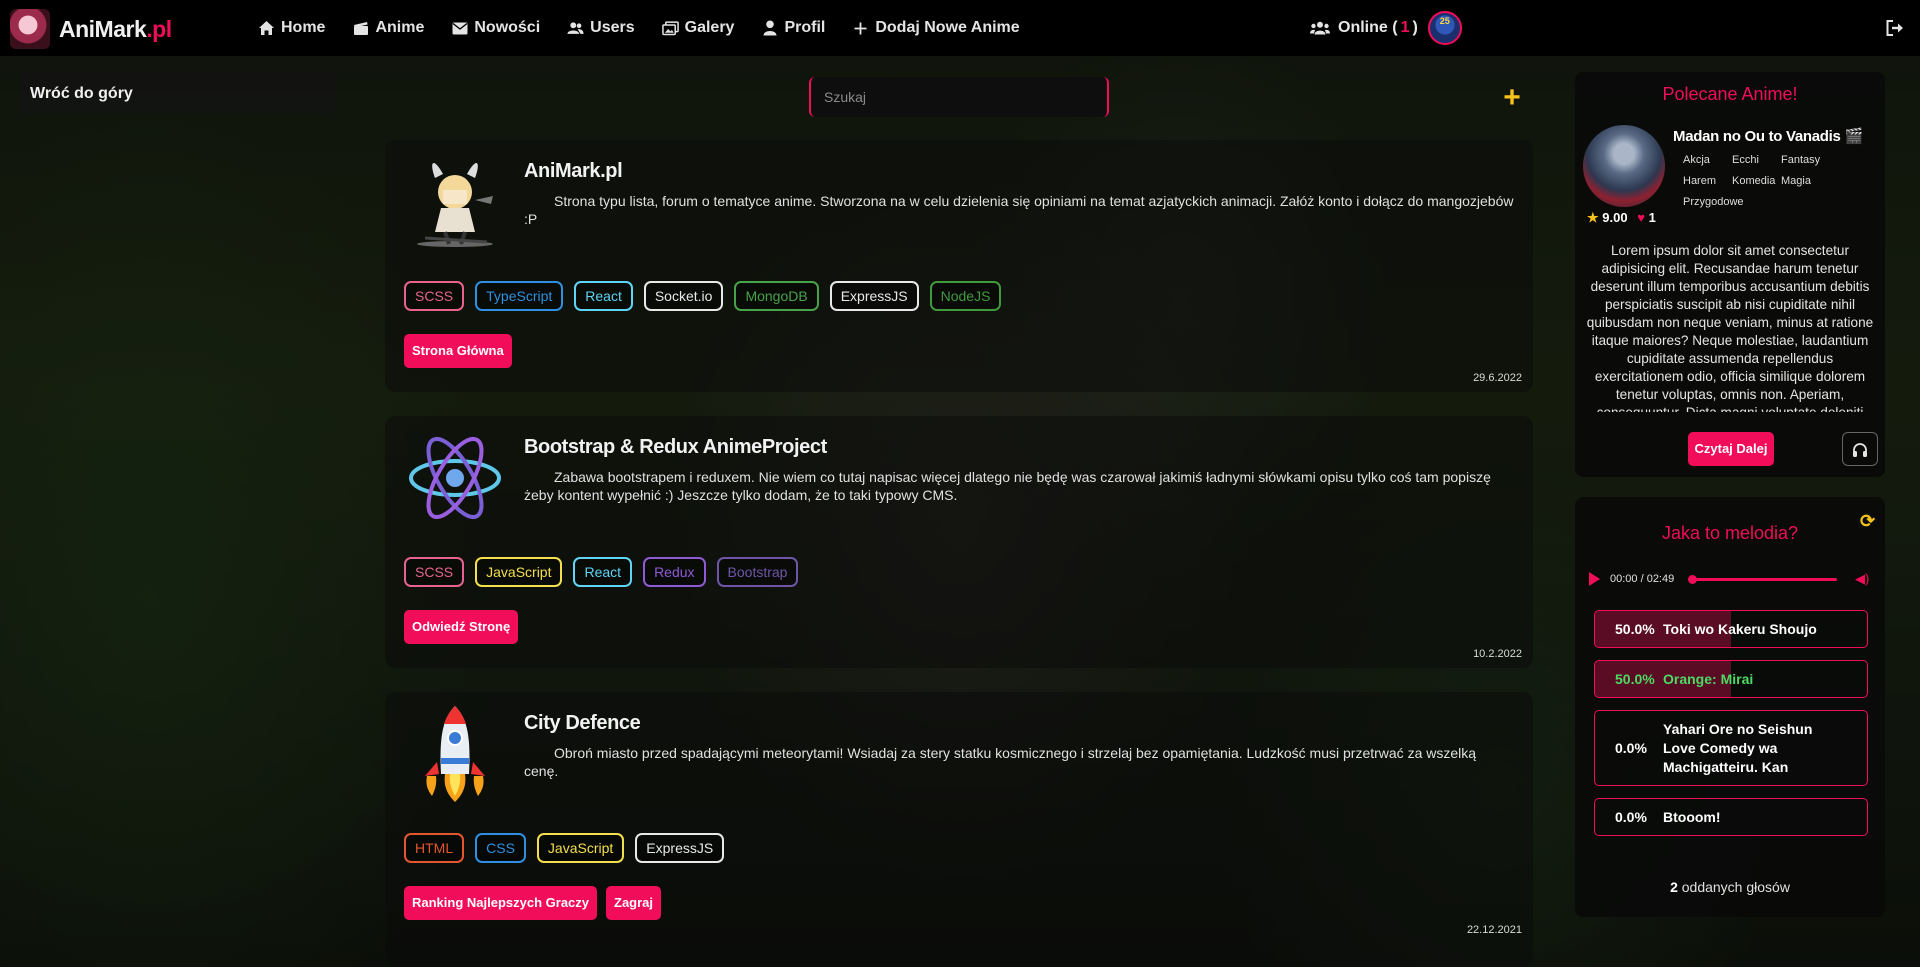 Image resolution: width=1920 pixels, height=967 pixels. What do you see at coordinates (1730, 94) in the screenshot?
I see `recommended-title: Polecane Anime!` at bounding box center [1730, 94].